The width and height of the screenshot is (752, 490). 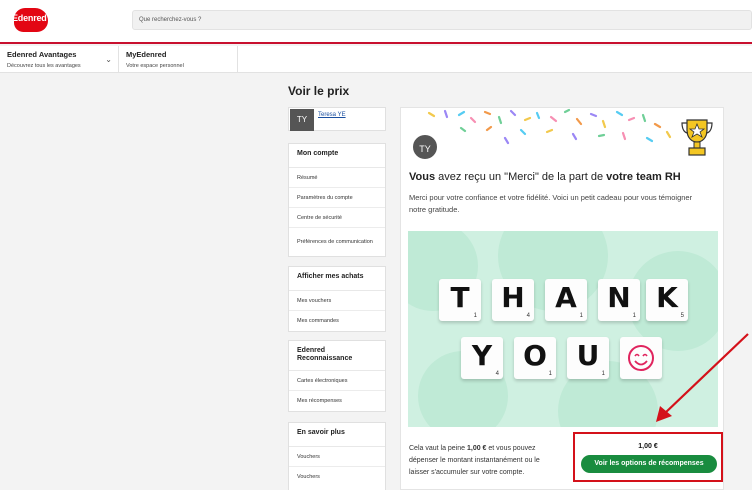 What do you see at coordinates (332, 115) in the screenshot?
I see `user-name-link: Teresa YE` at bounding box center [332, 115].